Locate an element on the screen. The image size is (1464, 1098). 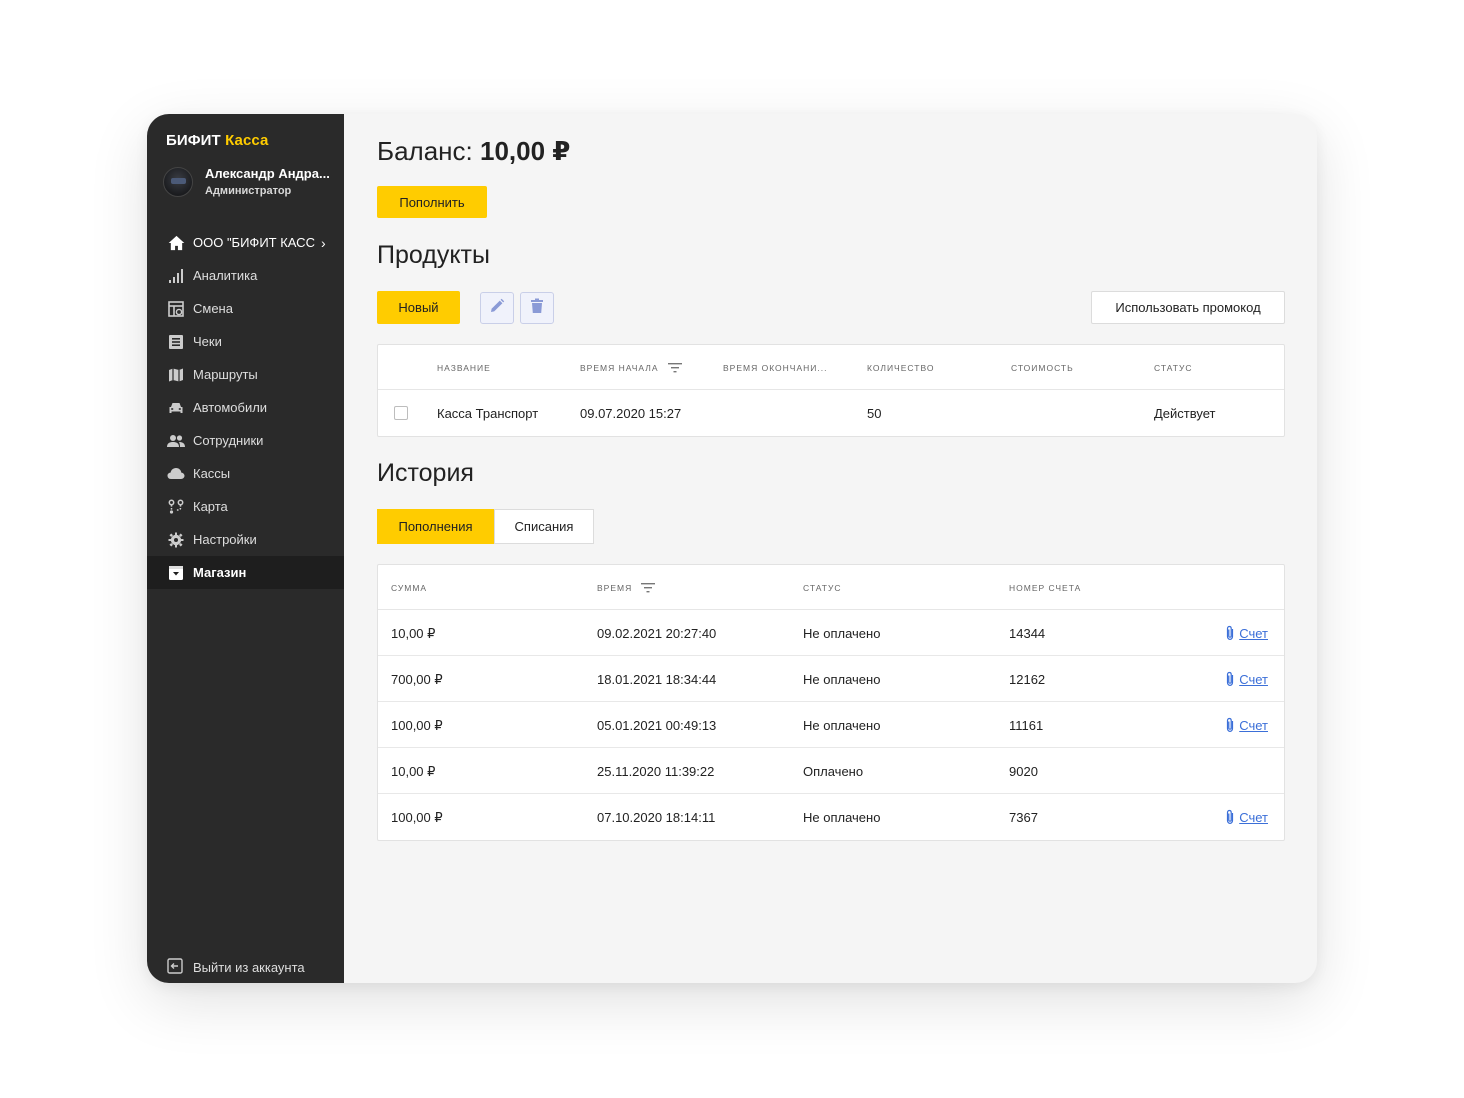
topup-button: Пополнить is located at coordinates (432, 202).